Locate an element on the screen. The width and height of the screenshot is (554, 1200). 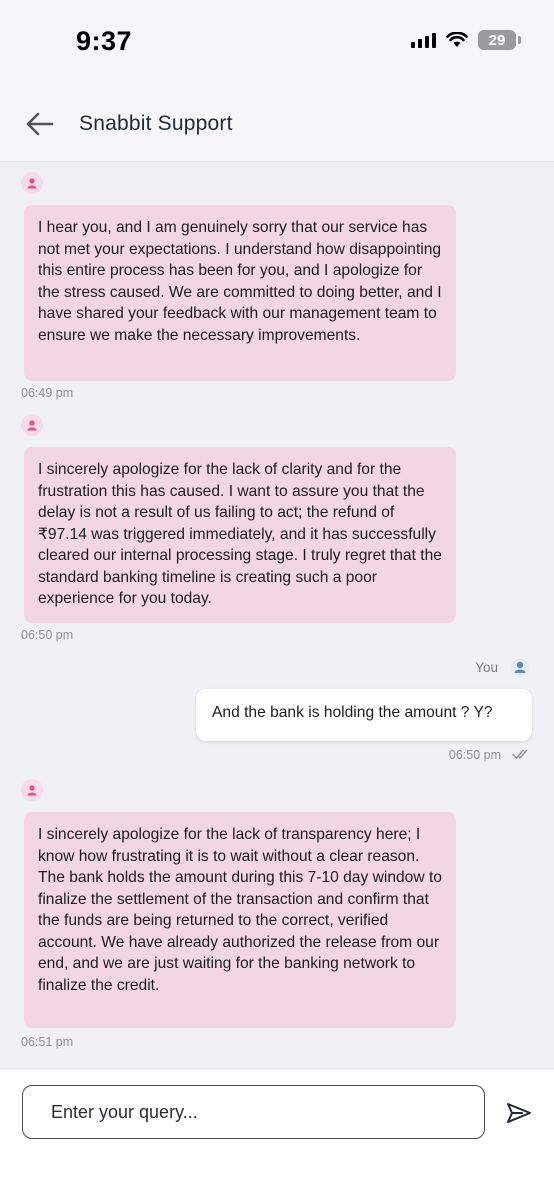
status-icons: 29 is located at coordinates (466, 40).